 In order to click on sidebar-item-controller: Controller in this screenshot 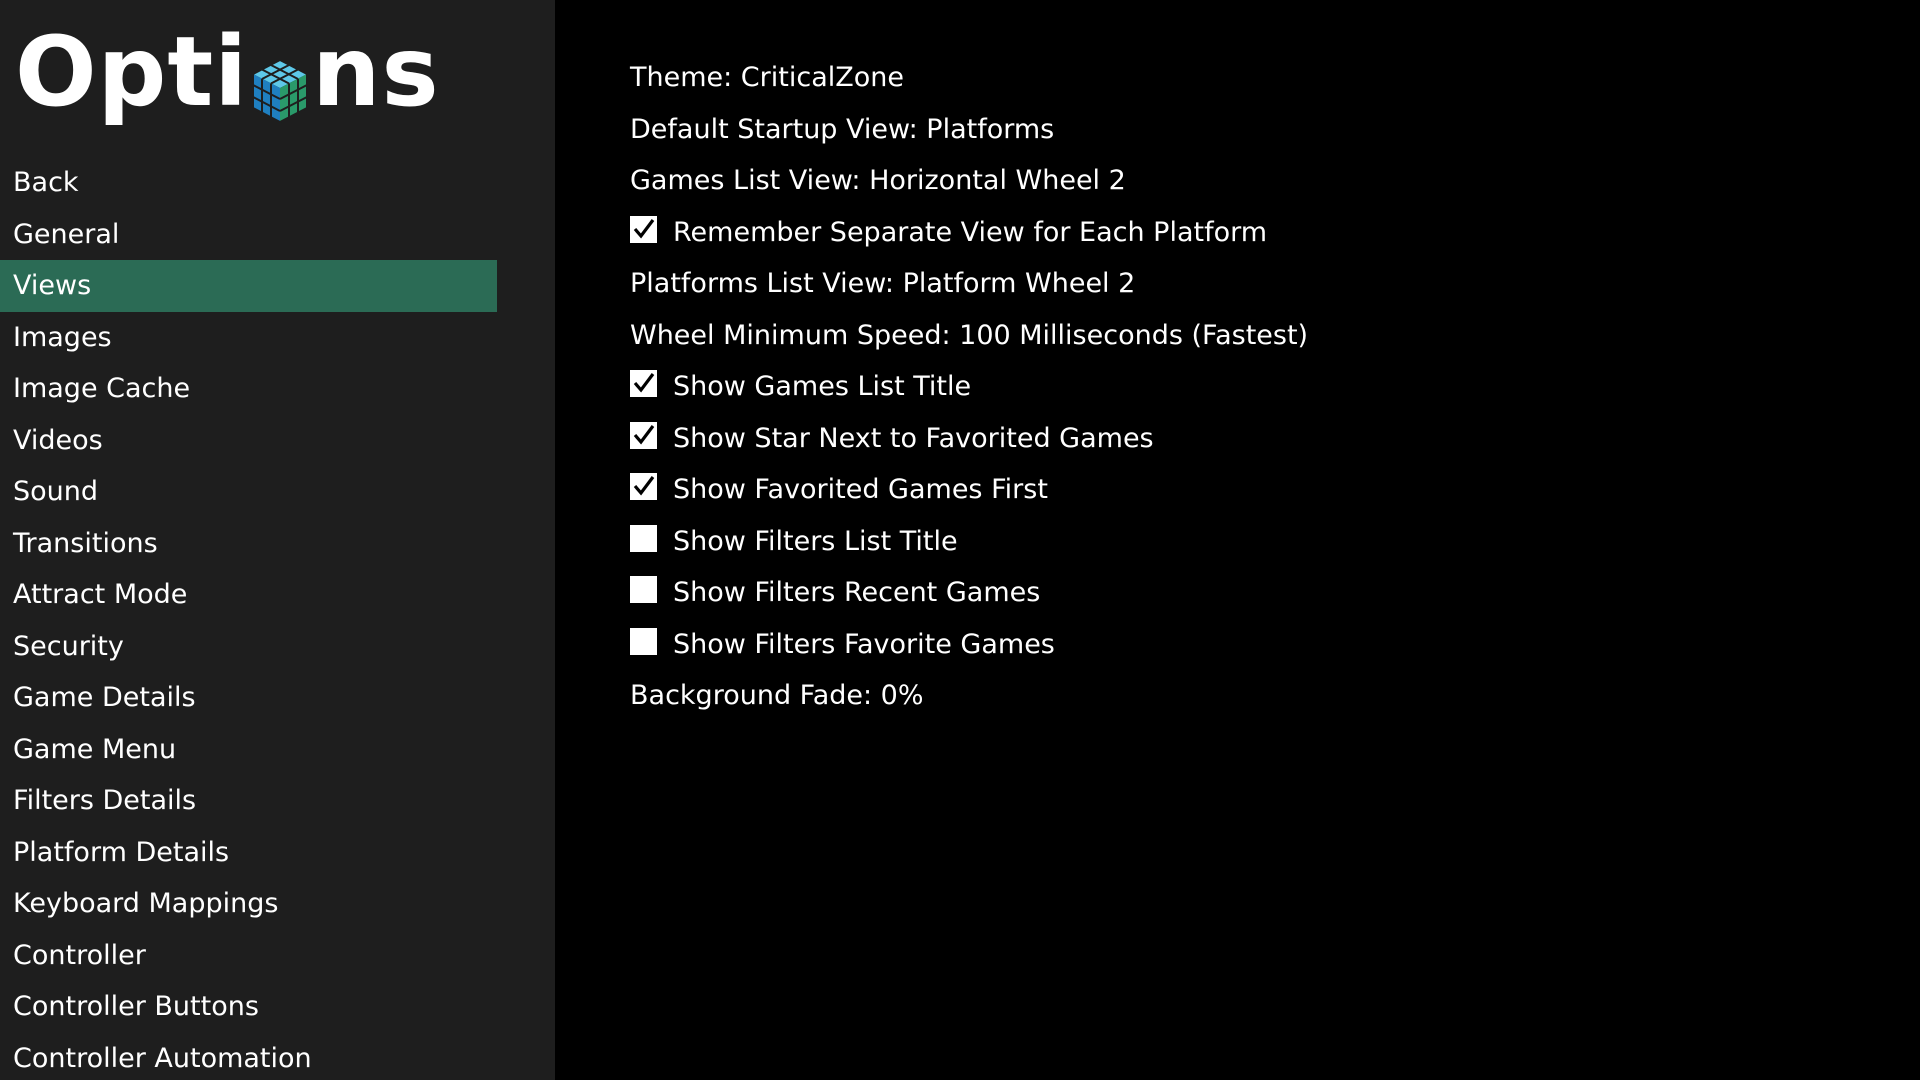, I will do `click(248, 956)`.